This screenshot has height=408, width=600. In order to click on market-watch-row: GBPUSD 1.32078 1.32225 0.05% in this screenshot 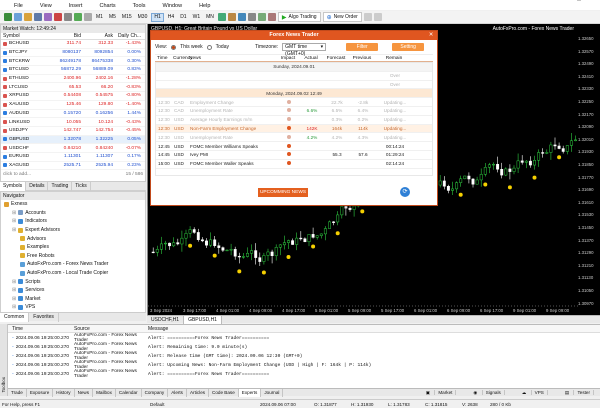, I will do `click(73, 140)`.